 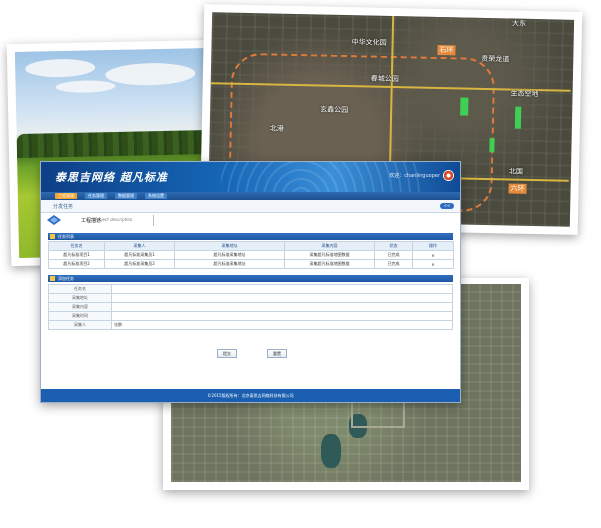 What do you see at coordinates (80, 316) in the screenshot?
I see `form-label: 采集时间` at bounding box center [80, 316].